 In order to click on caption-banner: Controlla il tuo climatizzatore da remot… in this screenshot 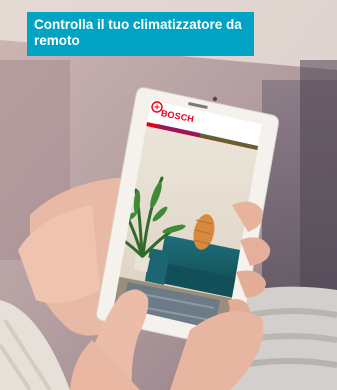, I will do `click(140, 34)`.